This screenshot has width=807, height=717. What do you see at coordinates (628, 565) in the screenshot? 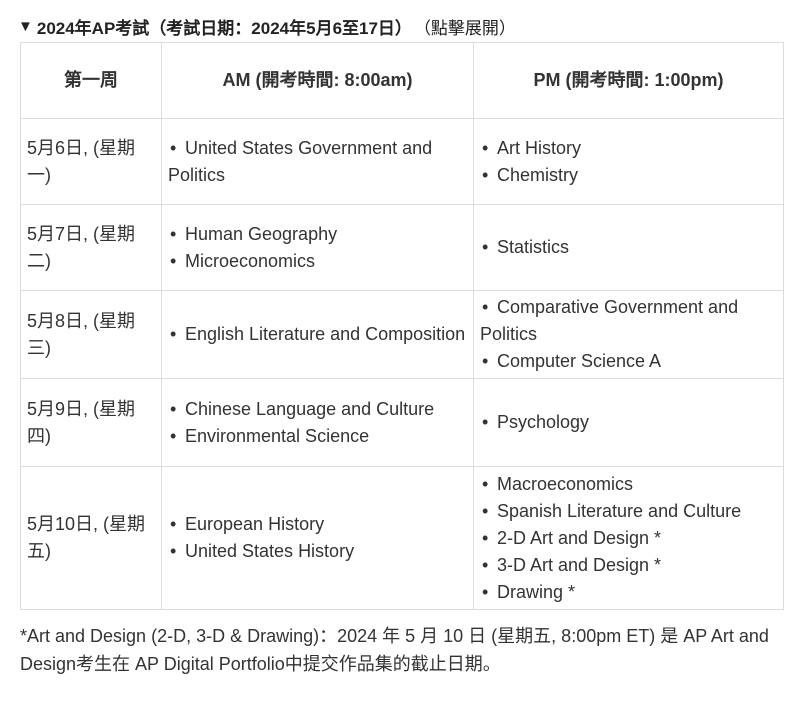
I see `exam-item: 3-D Art and Design *` at bounding box center [628, 565].